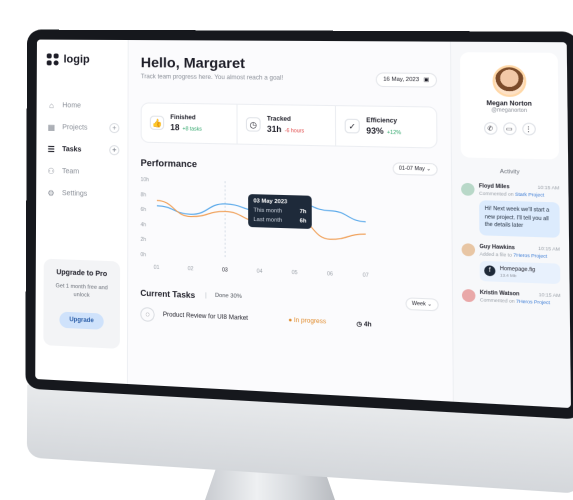 The height and width of the screenshot is (500, 573). What do you see at coordinates (368, 324) in the screenshot?
I see `task-time: 4h` at bounding box center [368, 324].